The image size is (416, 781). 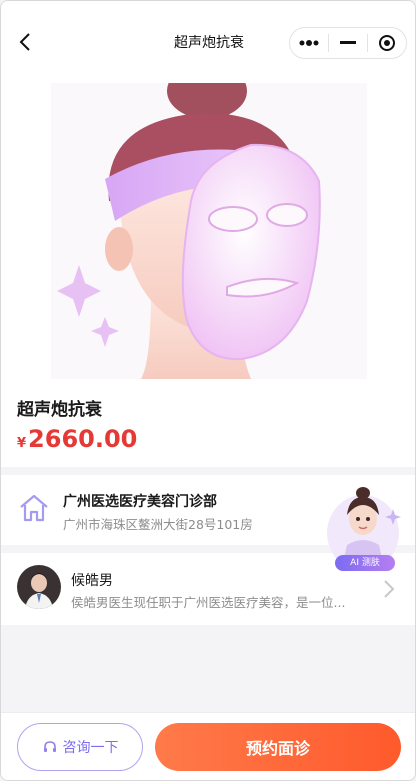 I want to click on doctor-avatar, so click(x=39, y=587).